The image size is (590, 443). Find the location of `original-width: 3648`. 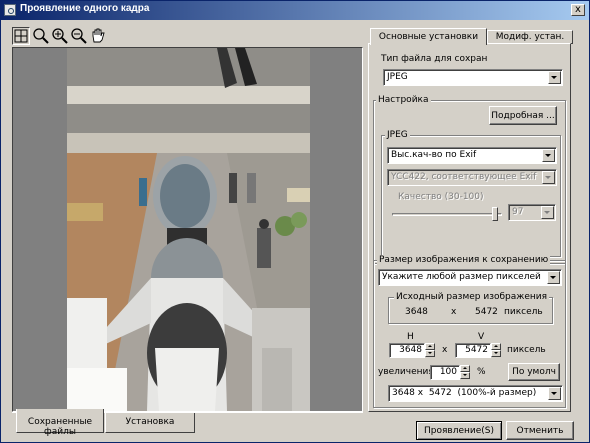

original-width: 3648 is located at coordinates (416, 312).